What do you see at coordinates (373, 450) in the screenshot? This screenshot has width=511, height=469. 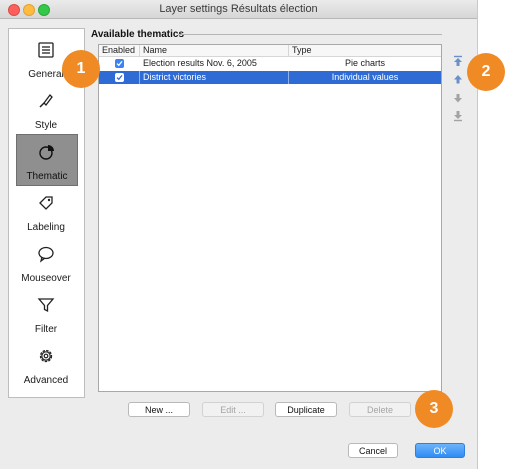 I see `cancel-button: Cancel` at bounding box center [373, 450].